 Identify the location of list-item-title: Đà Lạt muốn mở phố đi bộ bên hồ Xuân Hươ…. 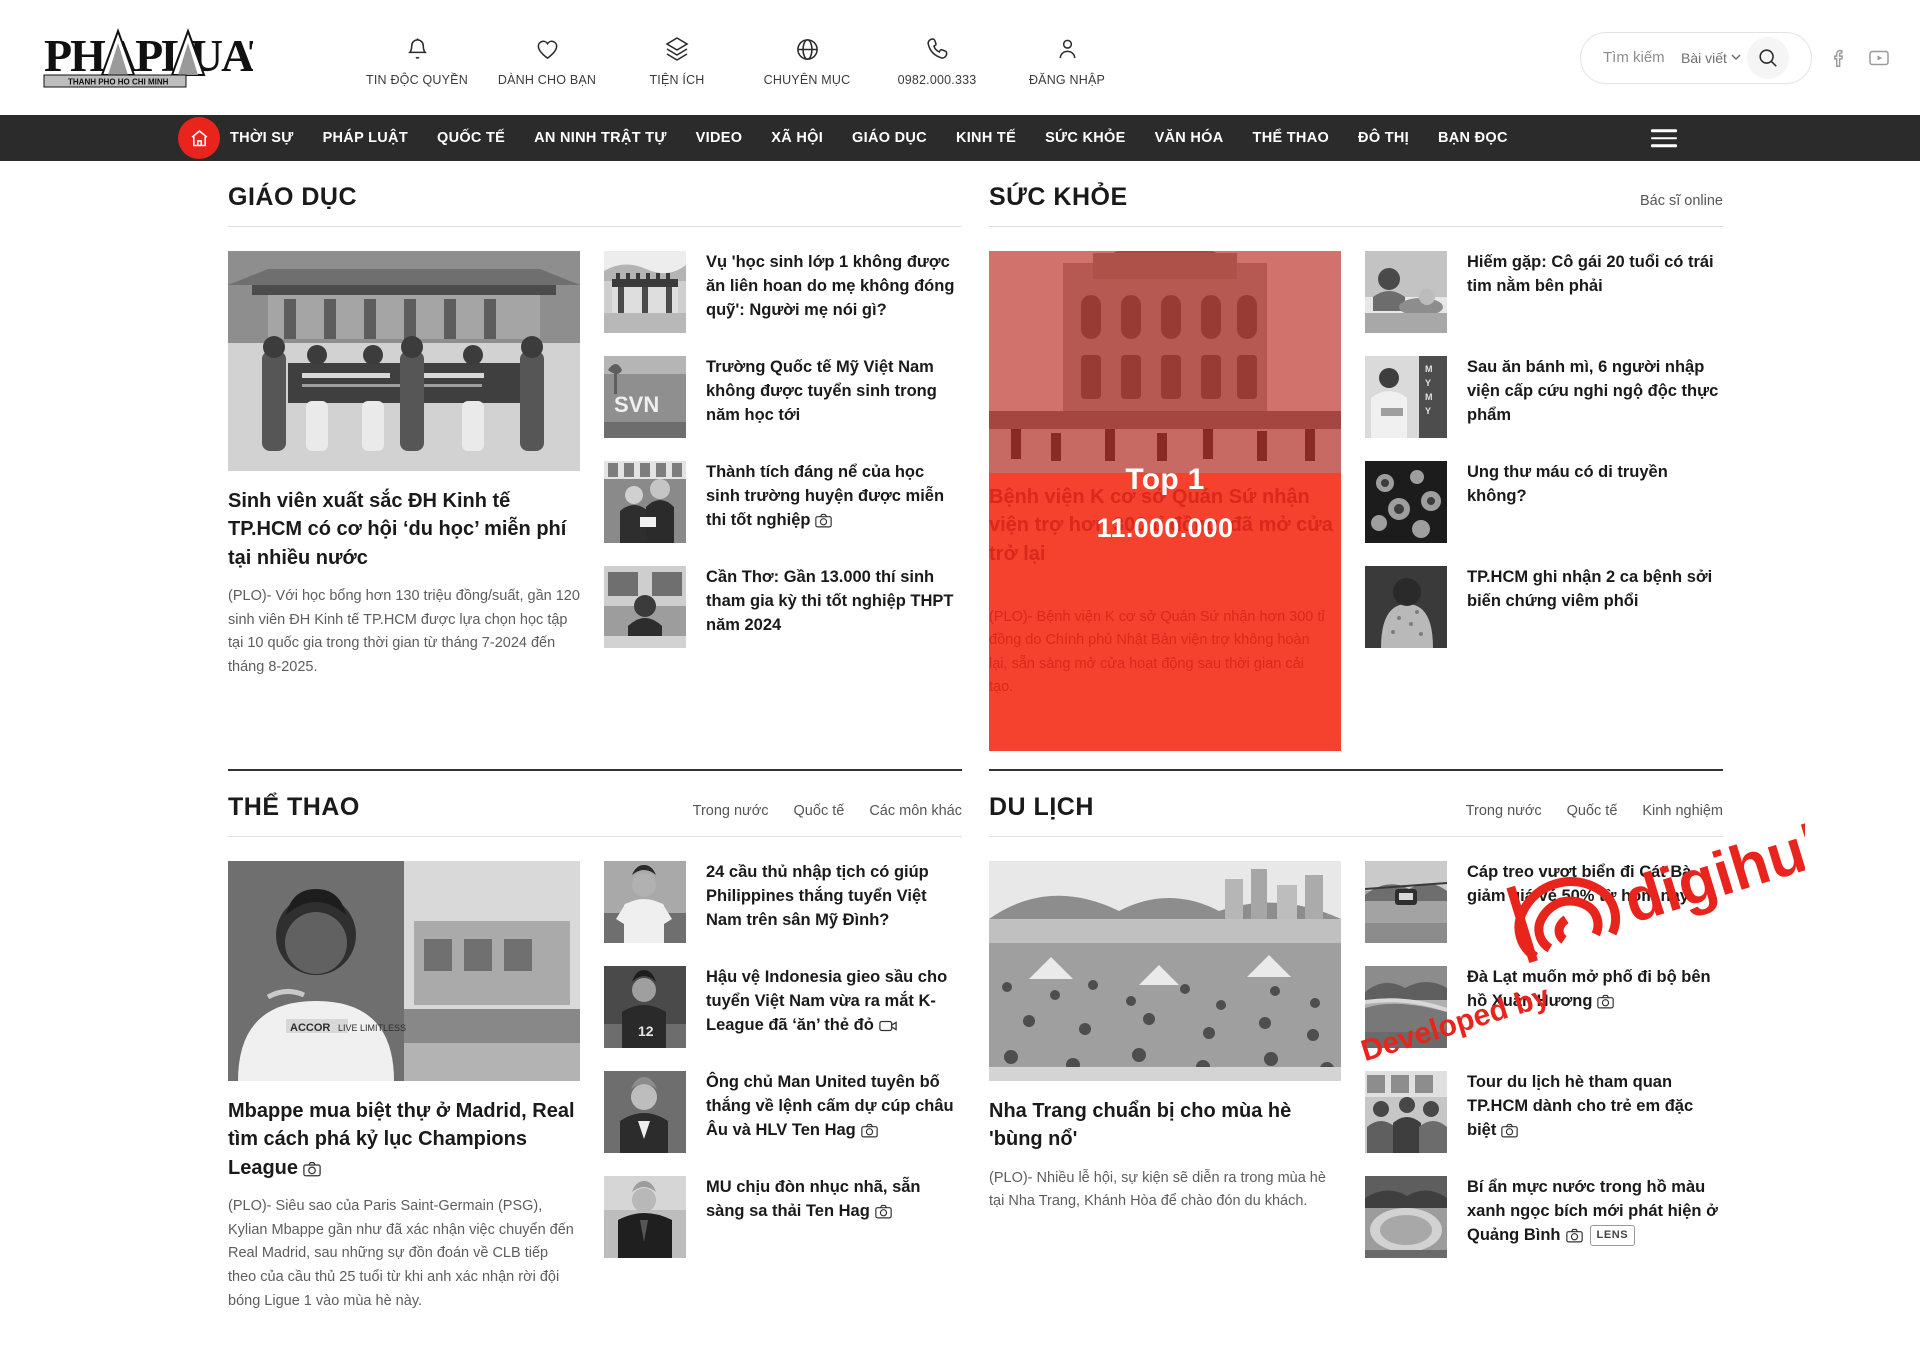
(1595, 1007).